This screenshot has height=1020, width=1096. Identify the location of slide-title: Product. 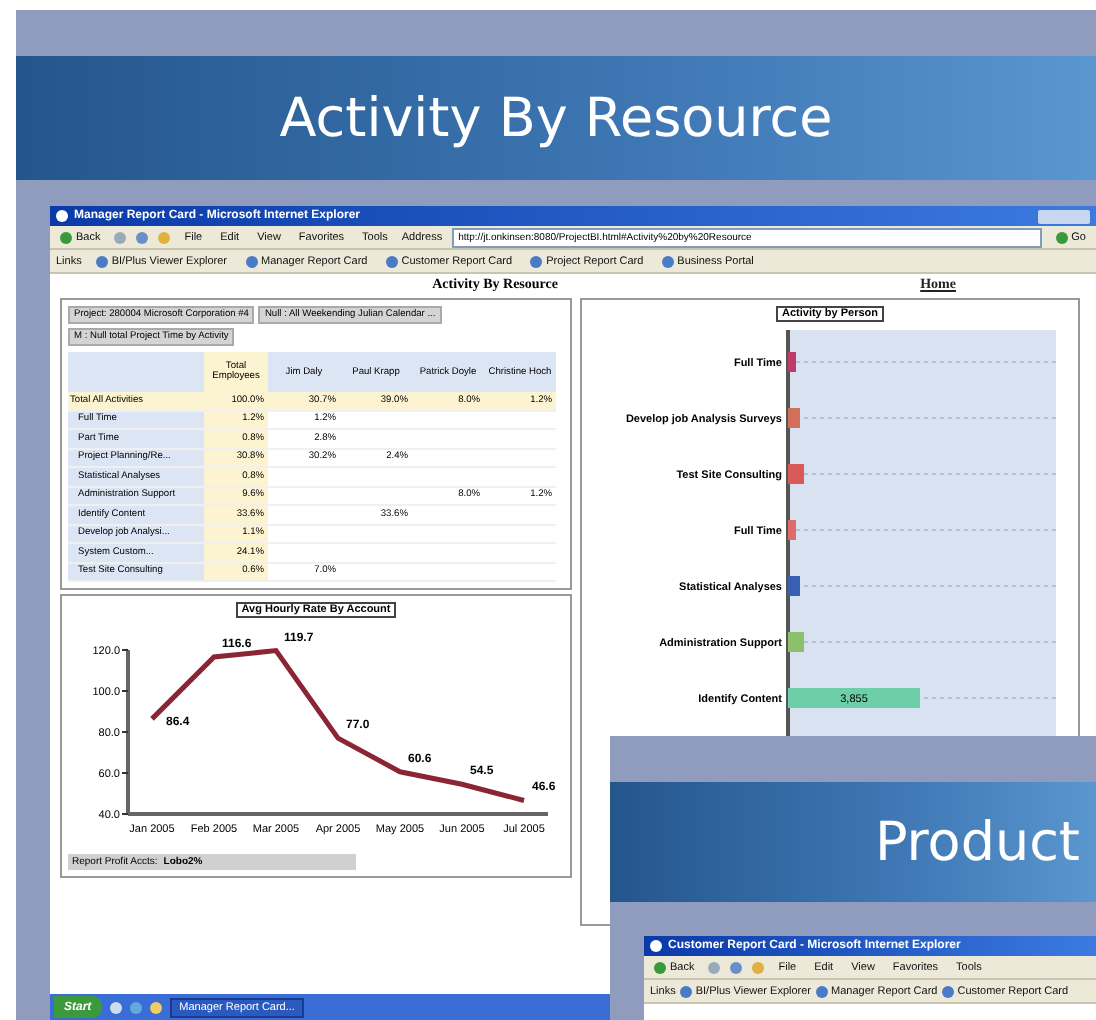
(977, 842).